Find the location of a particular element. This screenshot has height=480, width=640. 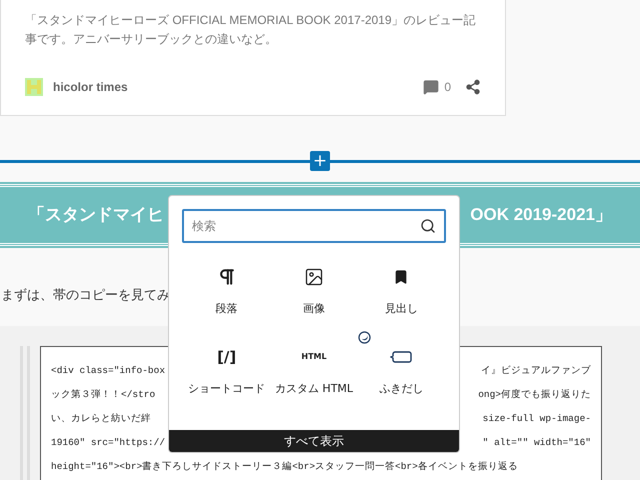

block-glyph: HTML is located at coordinates (314, 357).